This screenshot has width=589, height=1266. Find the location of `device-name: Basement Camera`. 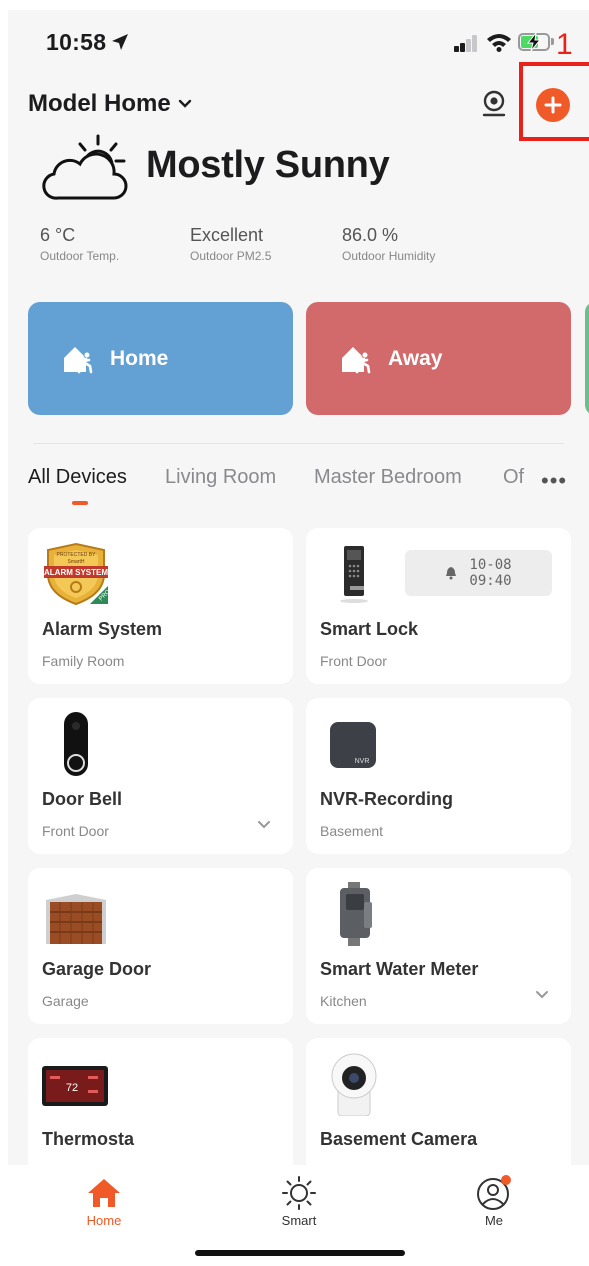

device-name: Basement Camera is located at coordinates (399, 1139).